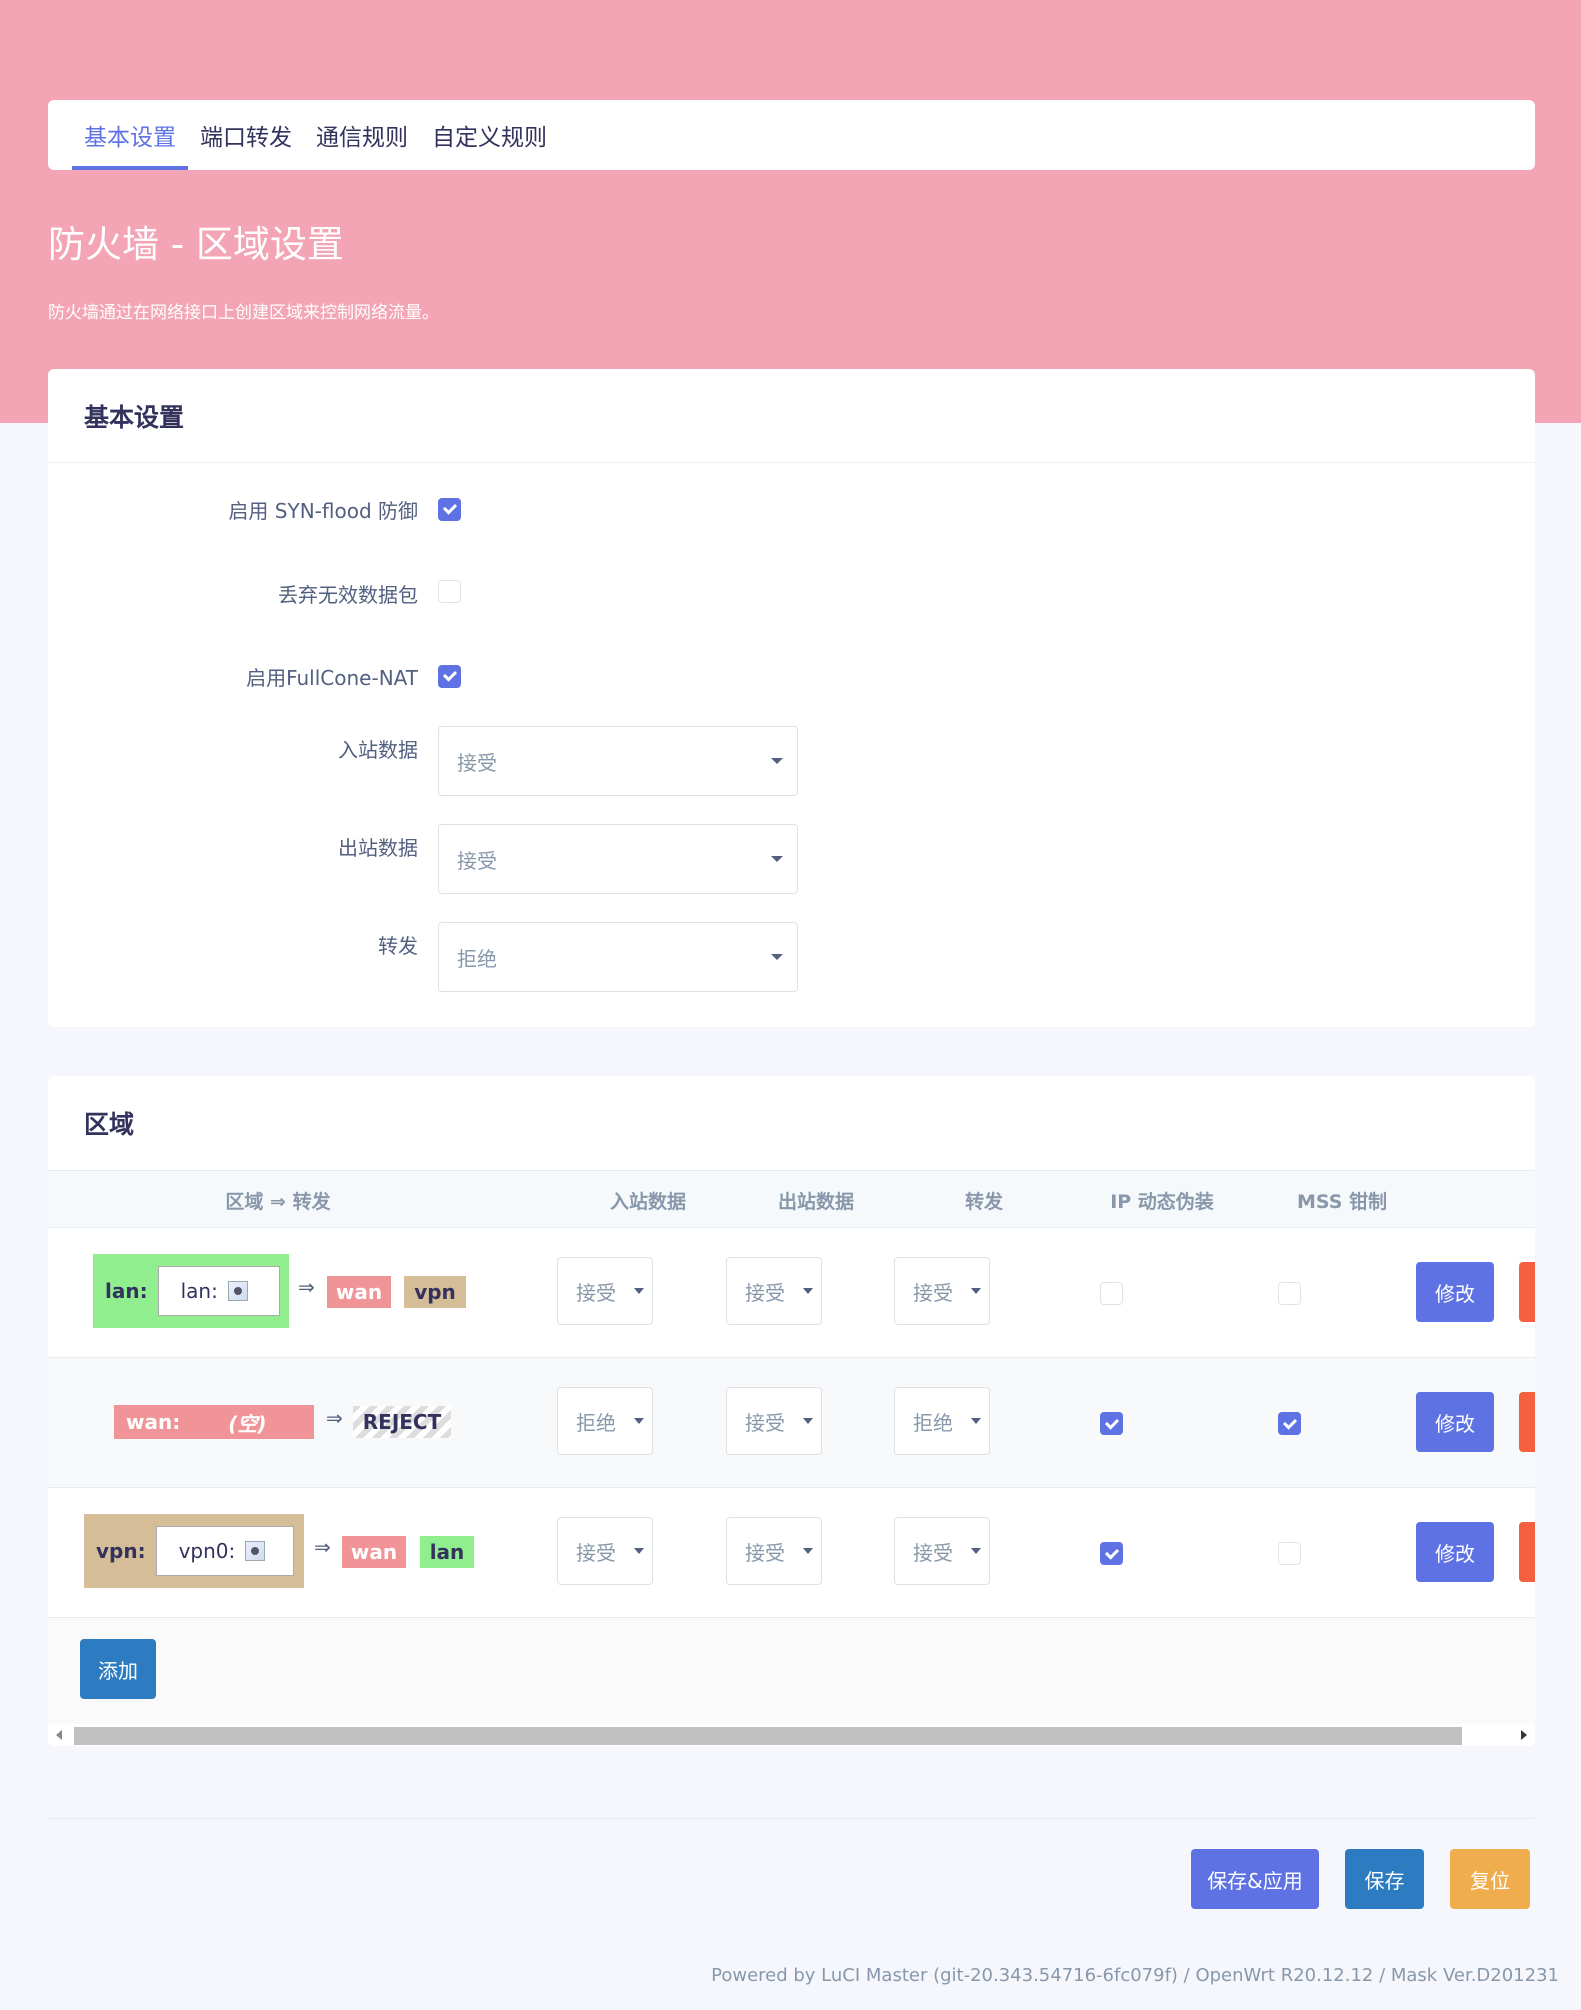 The image size is (1581, 2010). I want to click on tab-bar: 基本设置 端口转发 通信规则 自定义规则, so click(791, 135).